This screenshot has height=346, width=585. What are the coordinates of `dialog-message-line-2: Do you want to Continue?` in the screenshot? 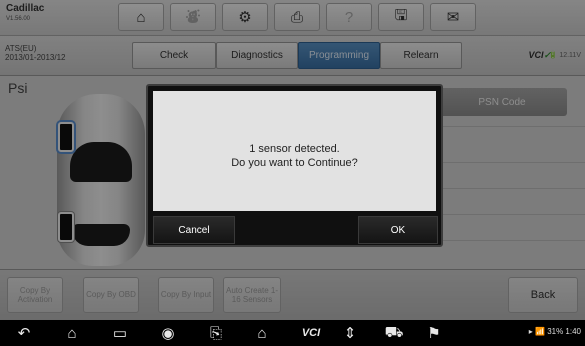 It's located at (294, 162).